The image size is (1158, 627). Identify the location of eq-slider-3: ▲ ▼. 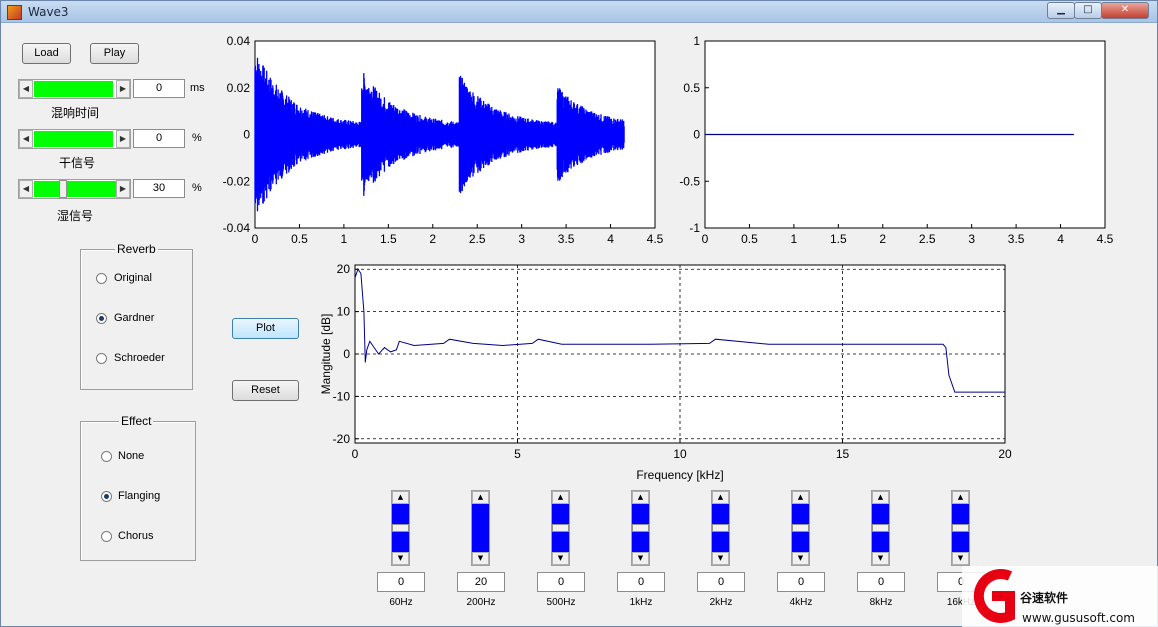
(640, 528).